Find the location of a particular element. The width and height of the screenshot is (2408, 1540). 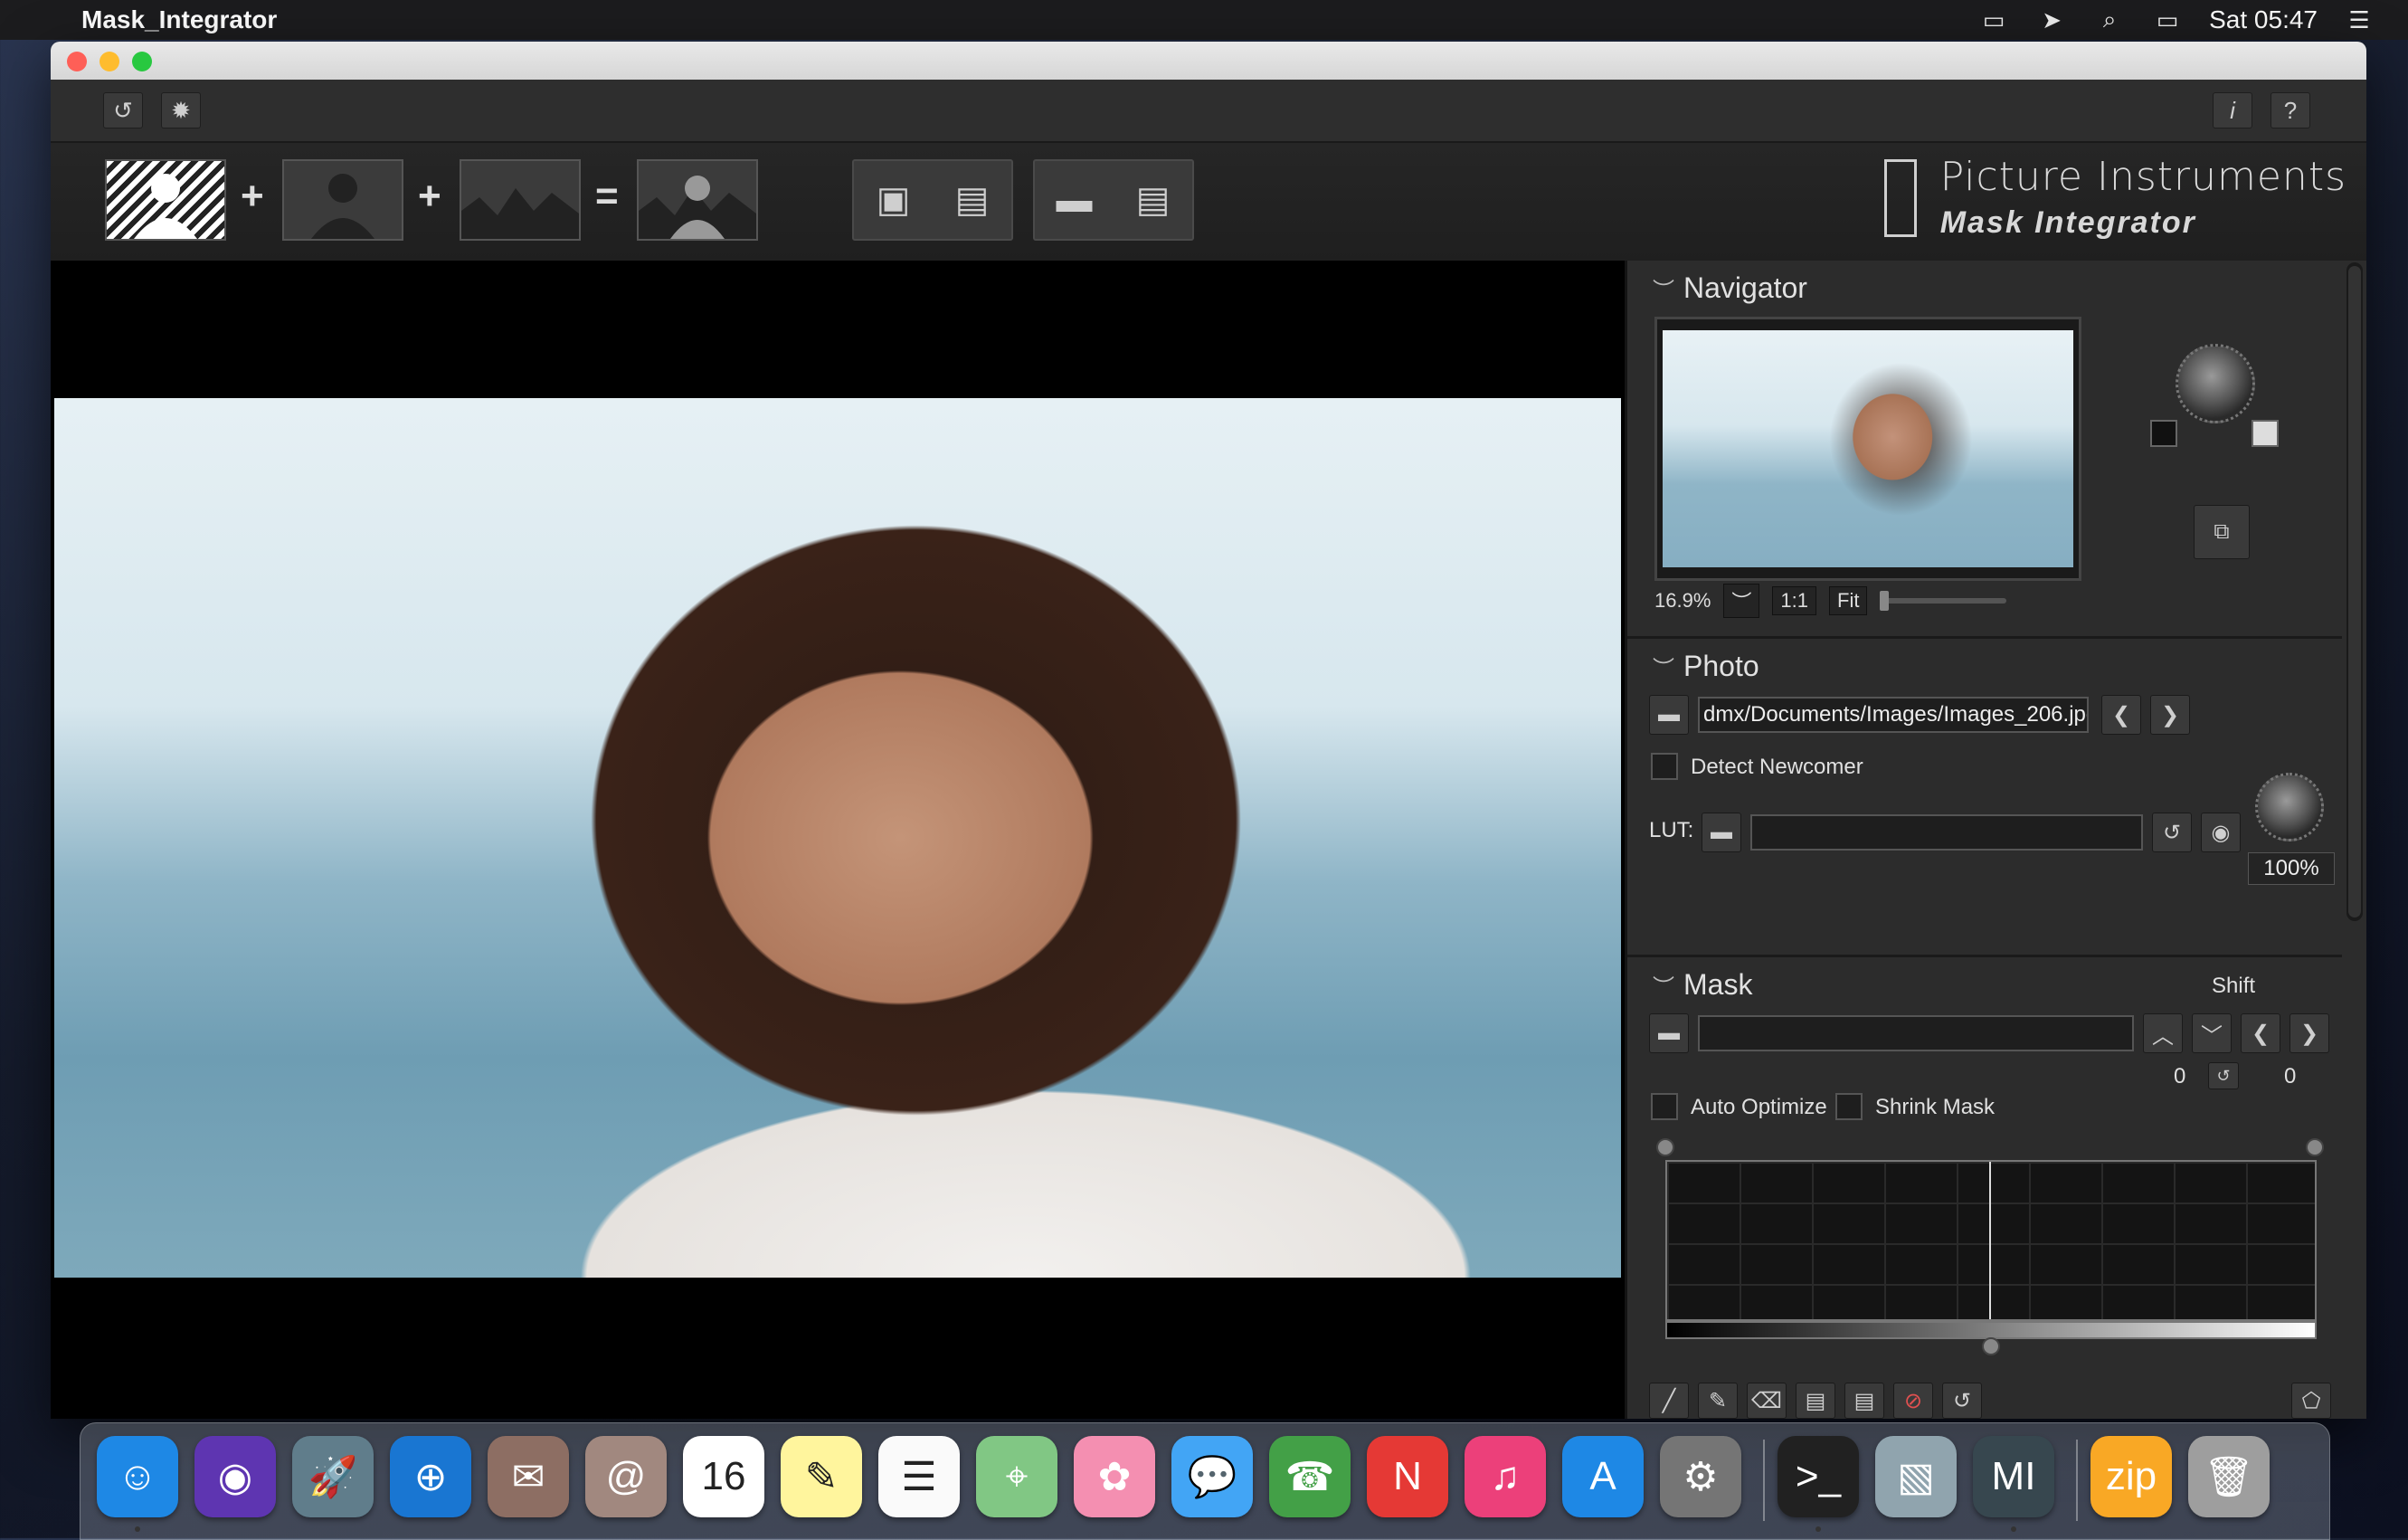

lut-opacity-value: 100% is located at coordinates (2291, 869).